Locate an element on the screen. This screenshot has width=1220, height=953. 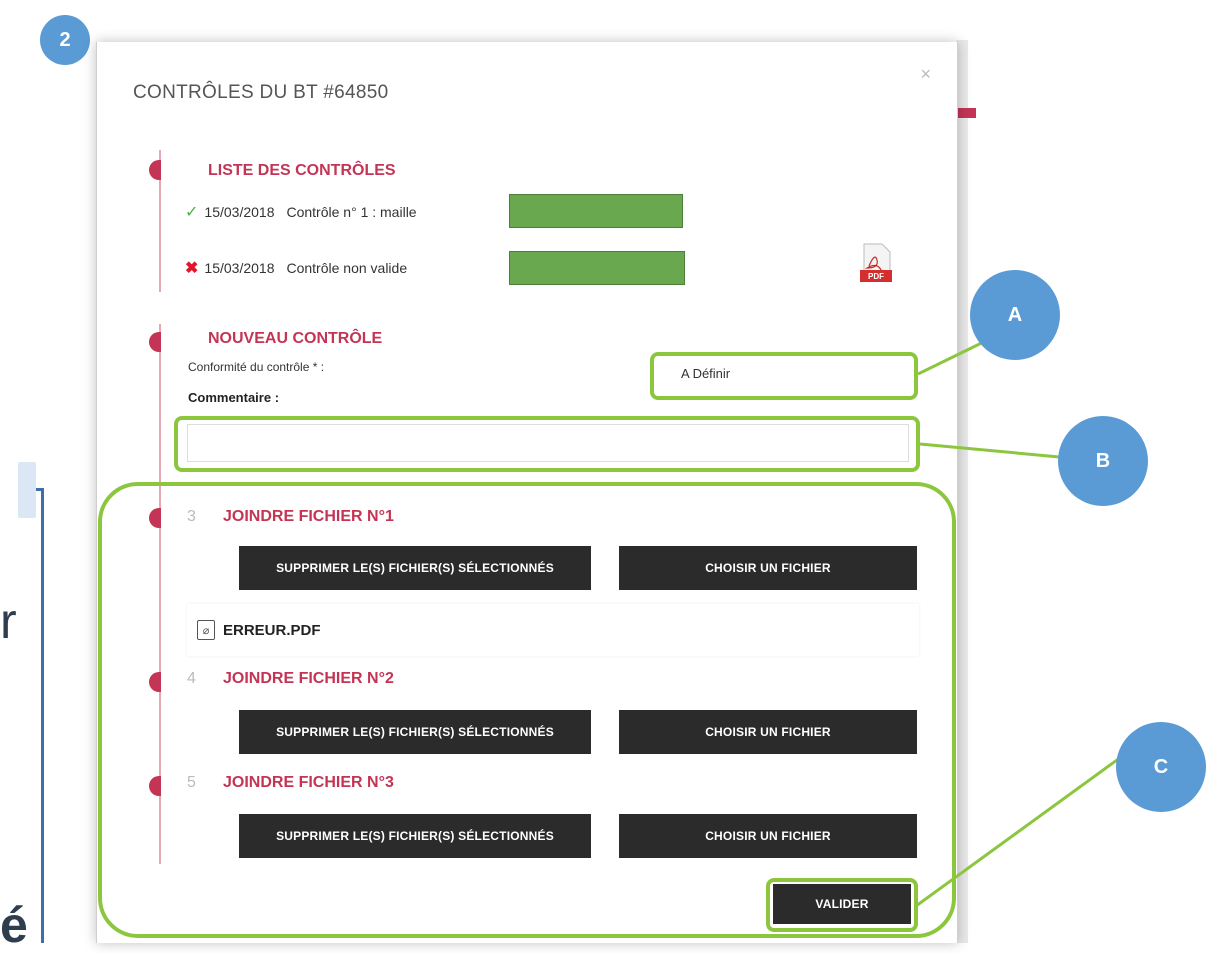
callout-c: C is located at coordinates (1161, 767).